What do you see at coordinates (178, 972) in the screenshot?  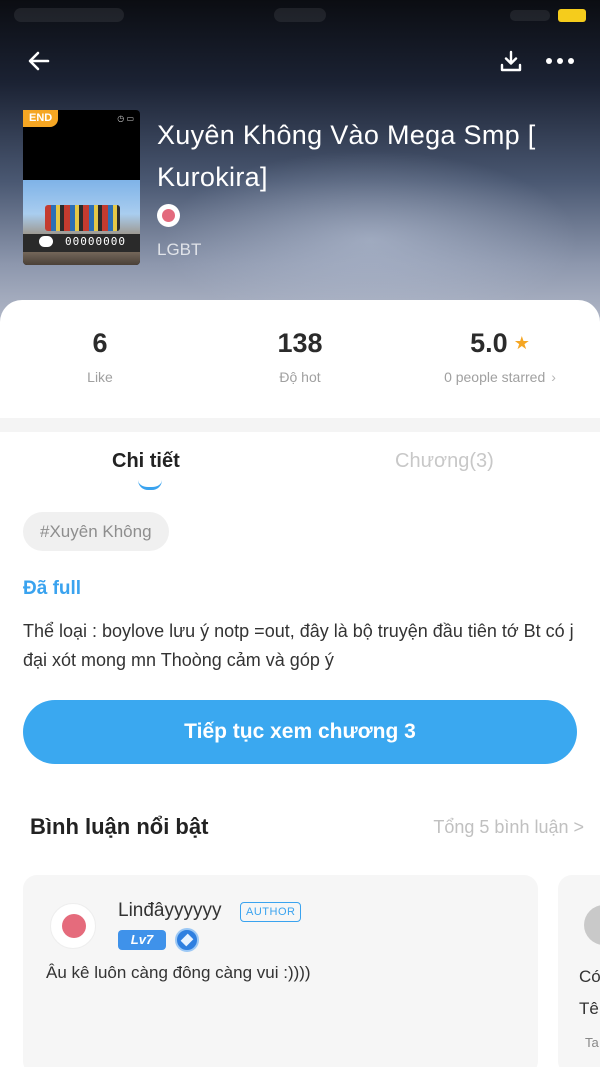 I see `comment-text: Âu kê luôn càng đông càng vui :))))` at bounding box center [178, 972].